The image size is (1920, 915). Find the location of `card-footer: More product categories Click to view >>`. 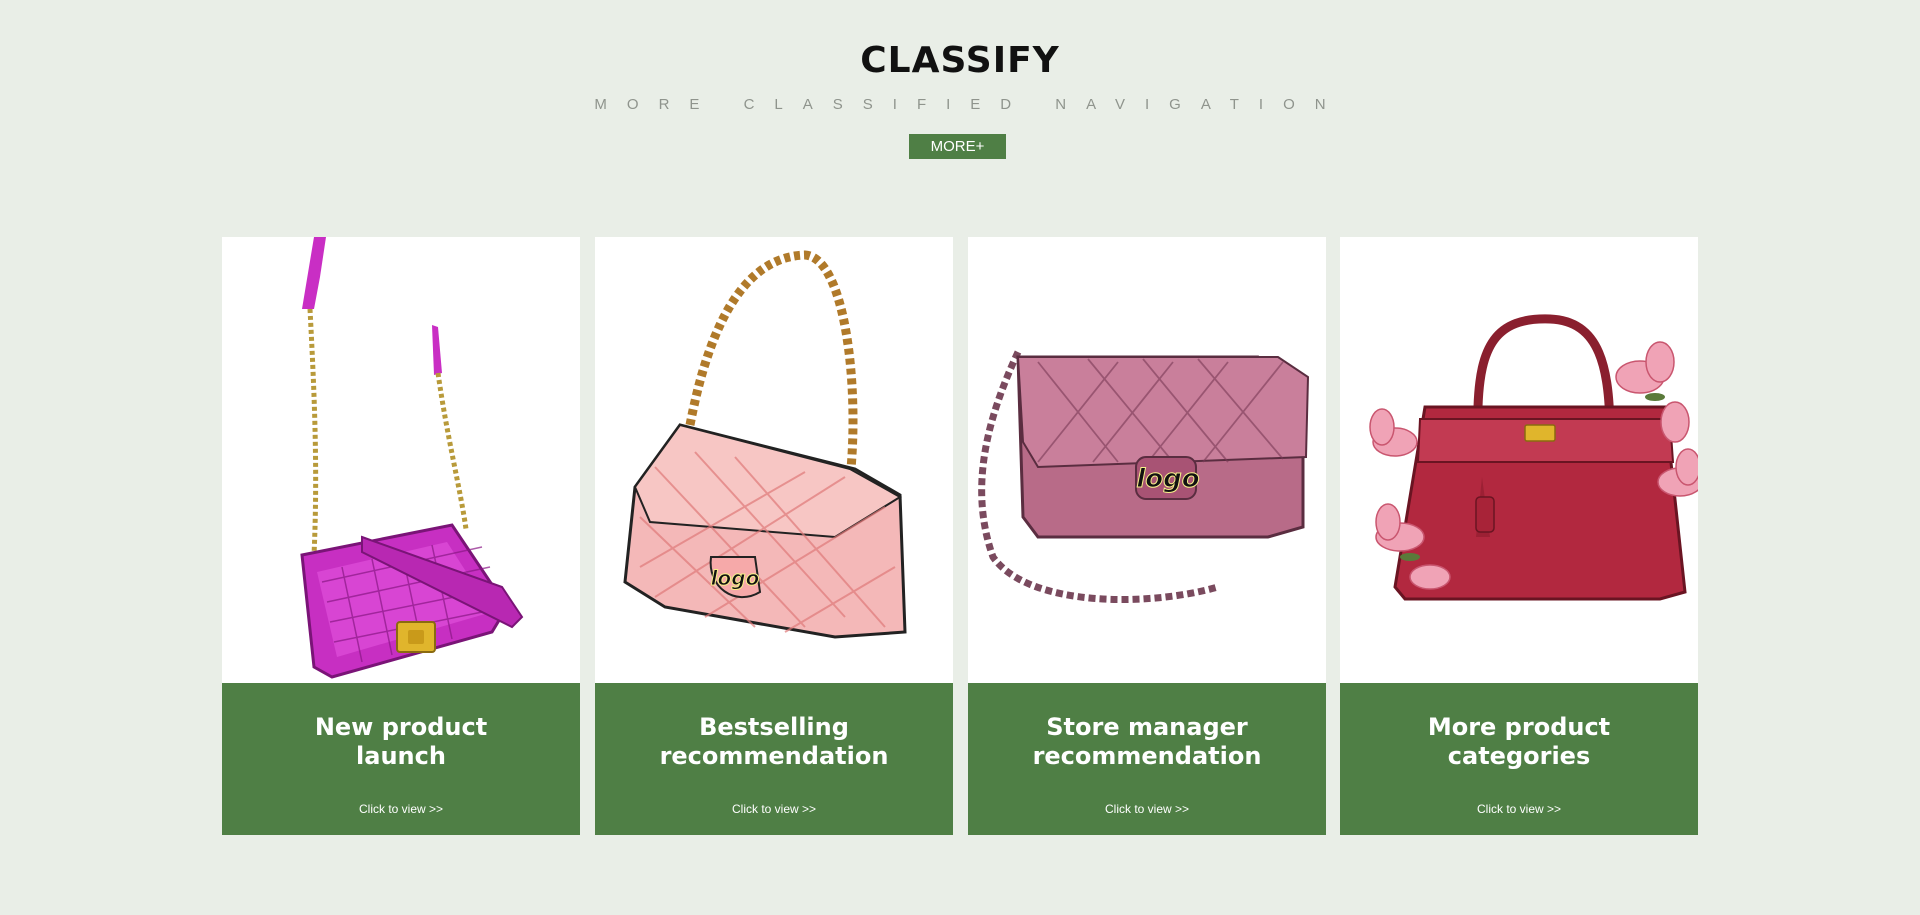

card-footer: More product categories Click to view >> is located at coordinates (1519, 759).